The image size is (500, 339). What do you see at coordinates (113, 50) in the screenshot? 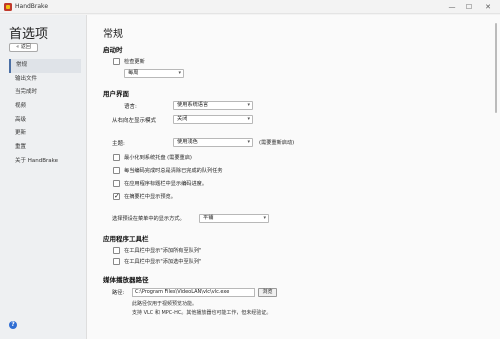
I see `startup-heading: 启动时` at bounding box center [113, 50].